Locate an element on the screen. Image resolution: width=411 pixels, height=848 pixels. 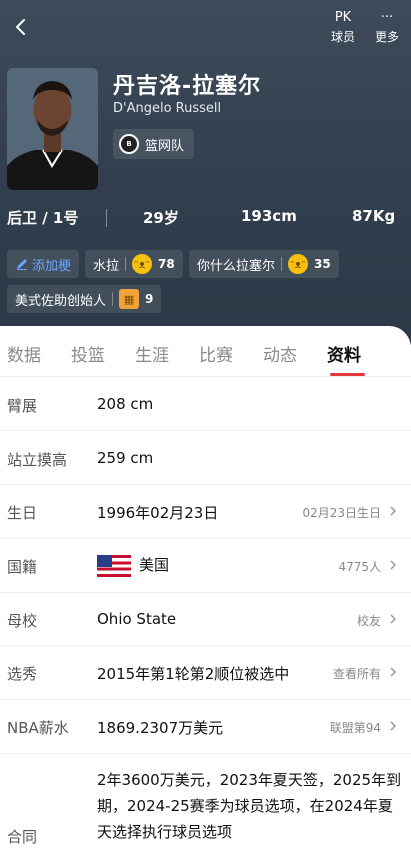
info-row-school: 母校 Ohio State 校友 is located at coordinates (205, 619).